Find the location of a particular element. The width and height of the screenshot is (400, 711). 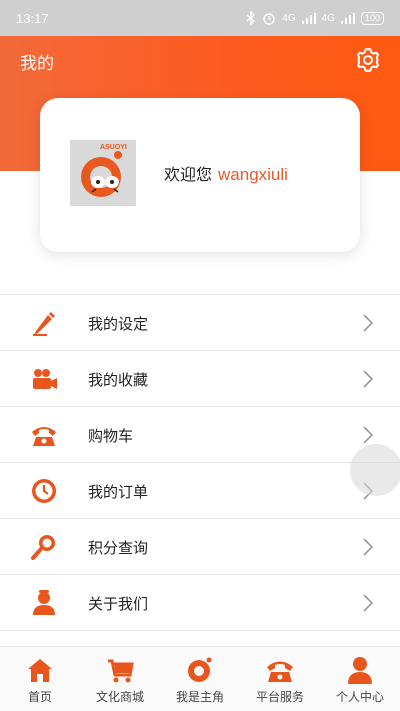

bottom-tab-bar: 首页 文化商城 我是主角 平台服务 个人中心 is located at coordinates (200, 678).